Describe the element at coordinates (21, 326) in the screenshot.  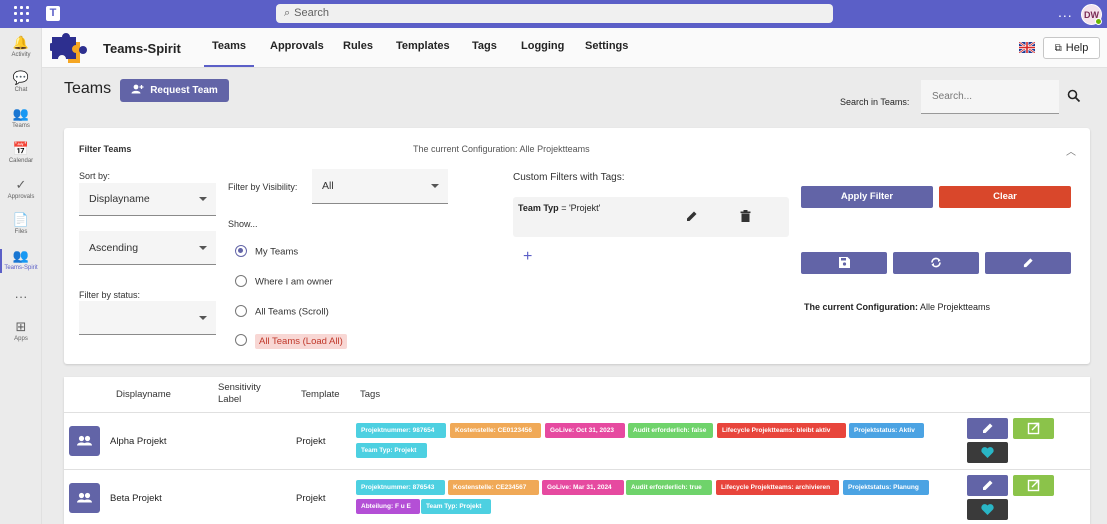
I see `apps-icon: ⊞` at that location.